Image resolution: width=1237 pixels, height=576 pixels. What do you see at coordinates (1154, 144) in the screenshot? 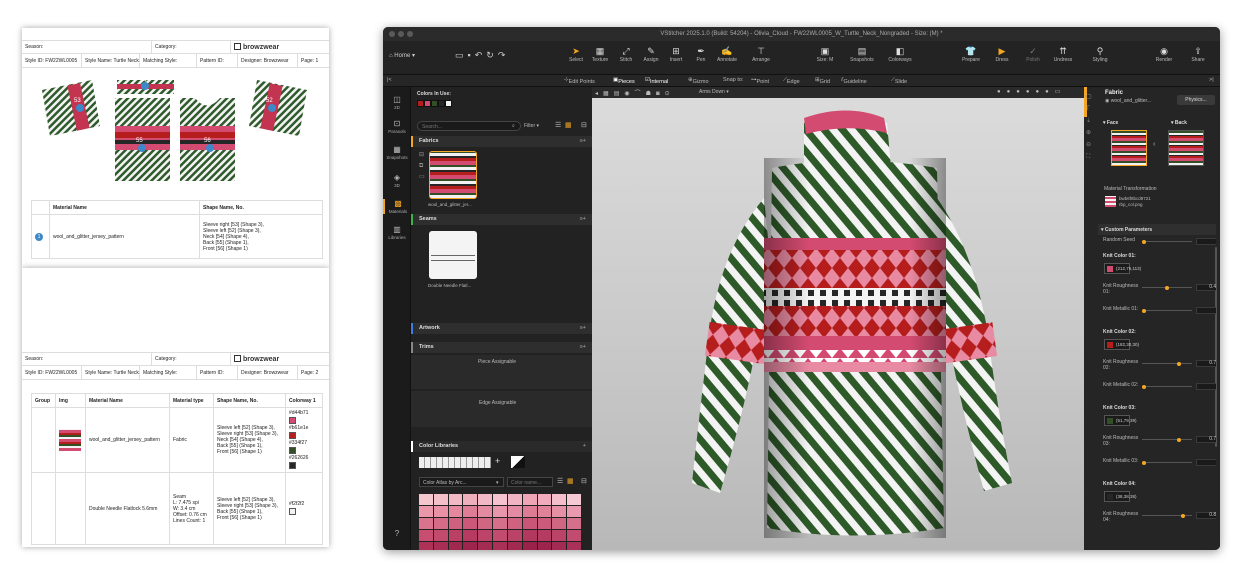
I see `chevron-left-icon: ‹` at bounding box center [1154, 144].